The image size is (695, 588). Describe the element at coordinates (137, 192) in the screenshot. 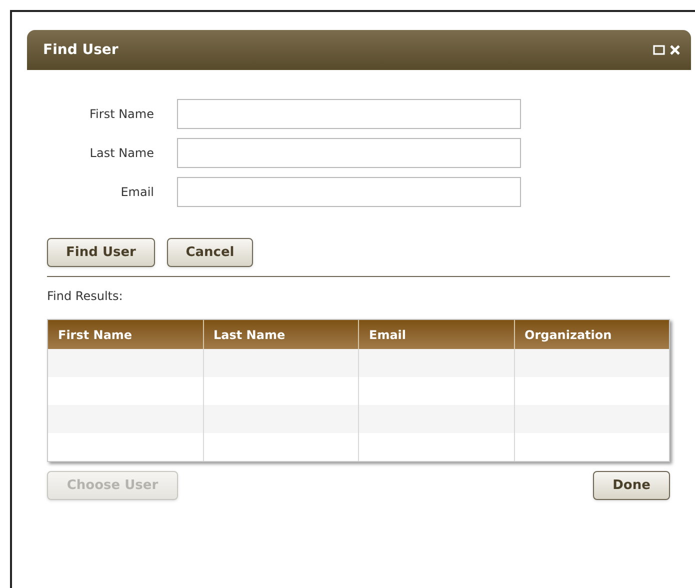

I see `field-label: Email` at that location.